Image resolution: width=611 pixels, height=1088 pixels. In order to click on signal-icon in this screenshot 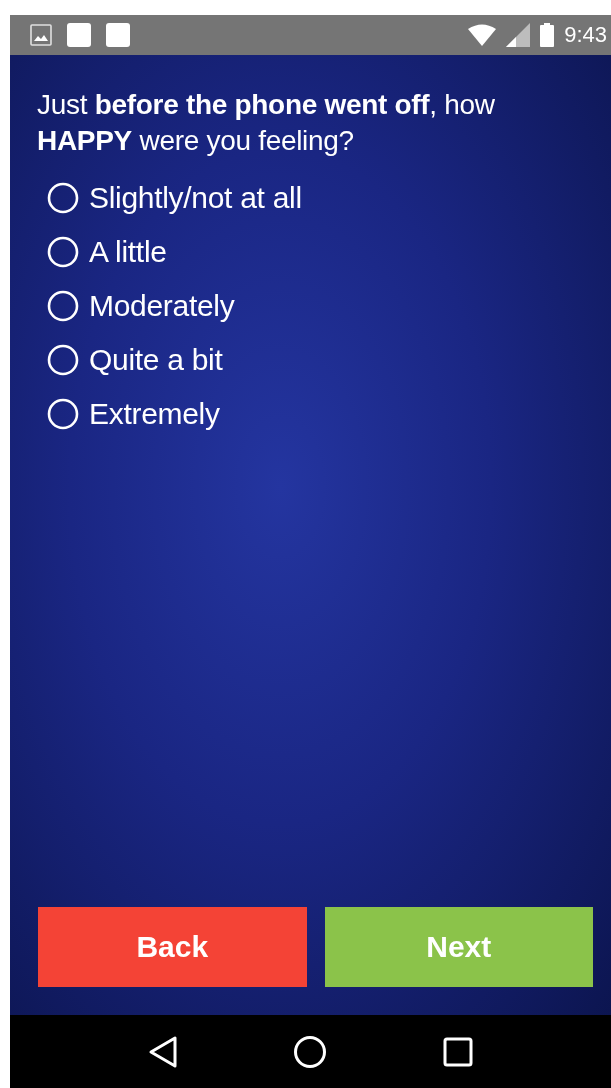, I will do `click(518, 35)`.